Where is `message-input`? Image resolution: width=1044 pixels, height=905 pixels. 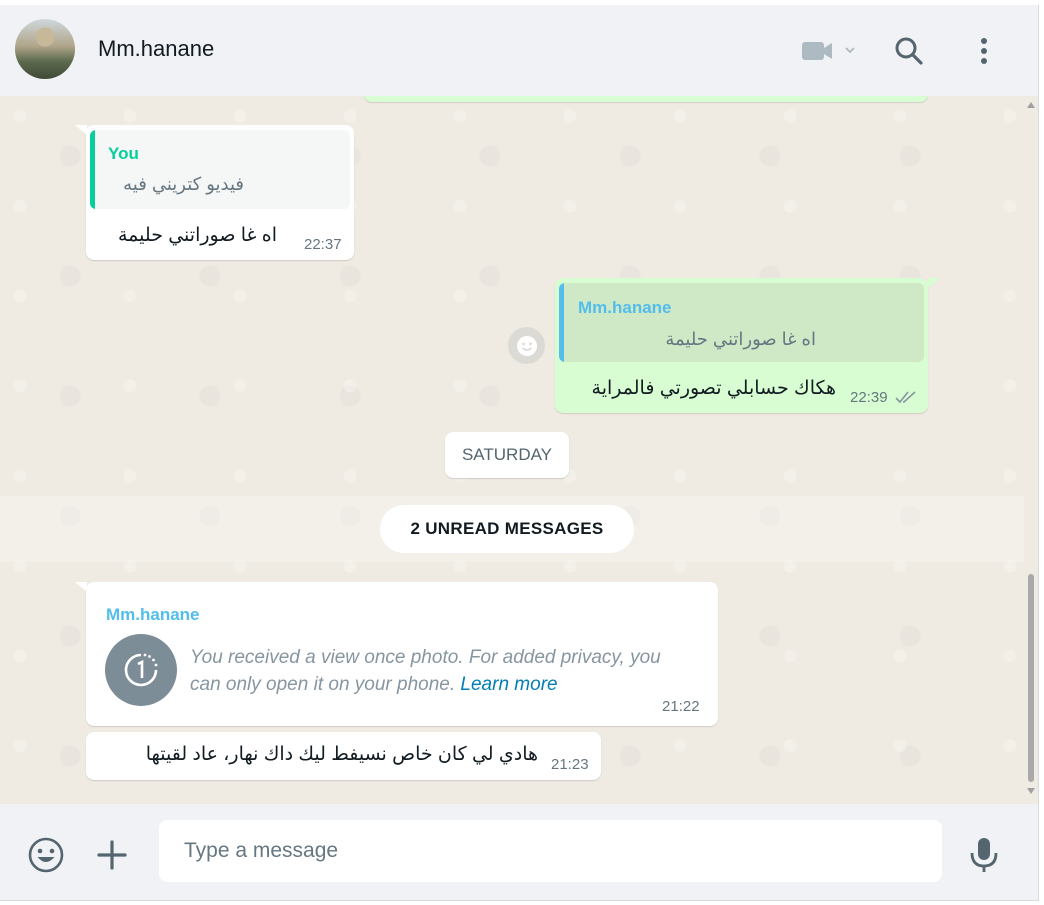
message-input is located at coordinates (541, 851).